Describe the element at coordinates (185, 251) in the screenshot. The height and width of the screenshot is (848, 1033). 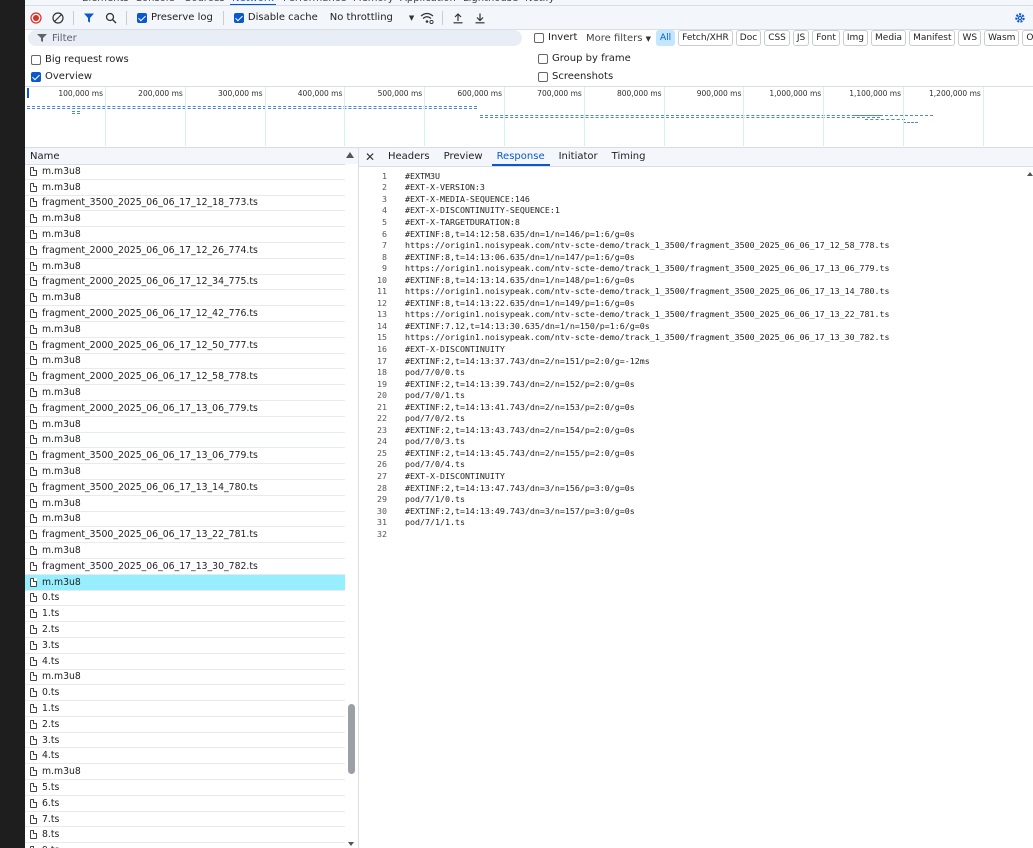
I see `request-row: fragment_2000_2025_06_06_17_12_26_774.ts` at that location.